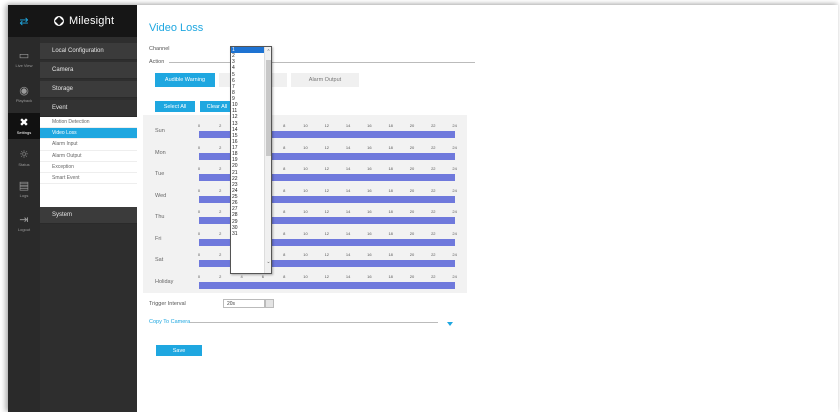 Image resolution: width=840 pixels, height=412 pixels. What do you see at coordinates (241, 276) in the screenshot?
I see `hour-tick: 4` at bounding box center [241, 276].